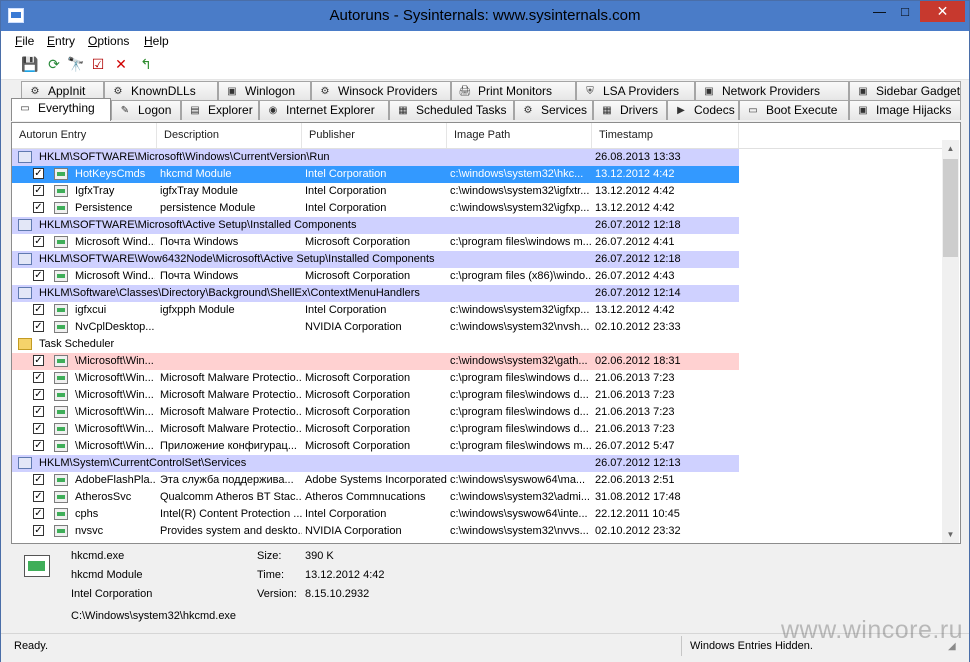  What do you see at coordinates (772, 90) in the screenshot?
I see `tab-network-providers: ▣ Network Providers` at bounding box center [772, 90].